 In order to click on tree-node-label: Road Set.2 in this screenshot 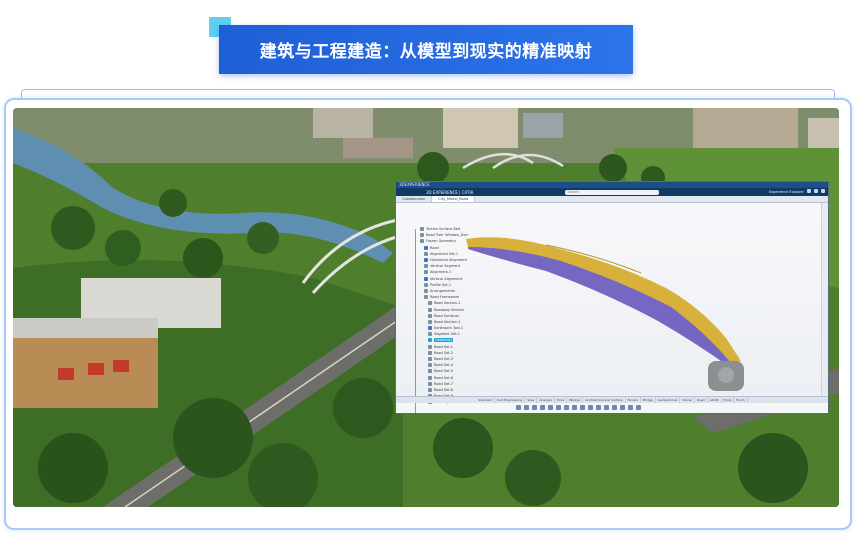, I will do `click(443, 352)`.